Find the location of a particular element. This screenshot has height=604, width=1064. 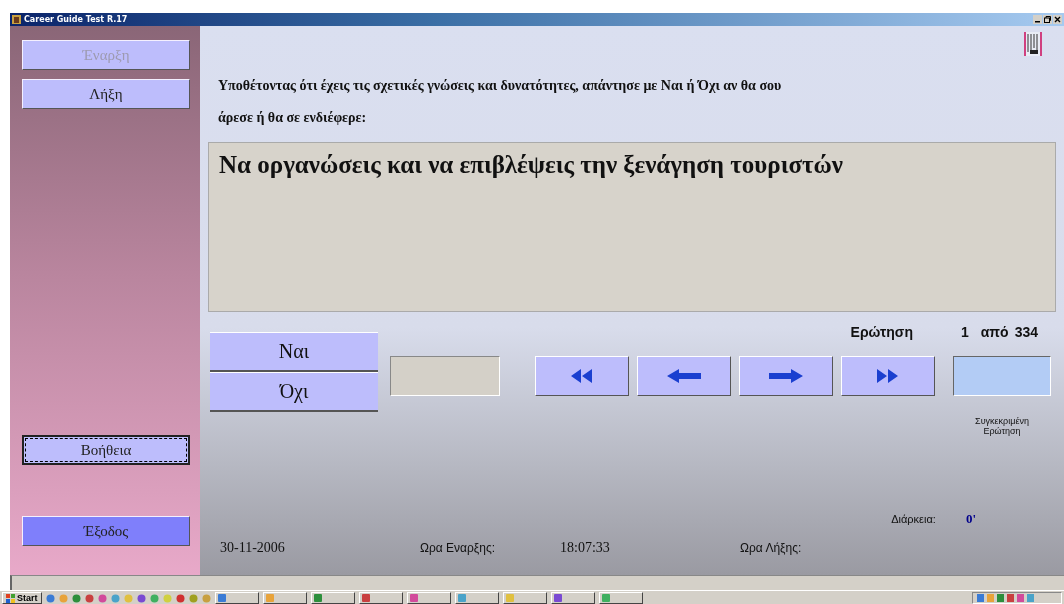

windows-logo-icon is located at coordinates (10, 598).